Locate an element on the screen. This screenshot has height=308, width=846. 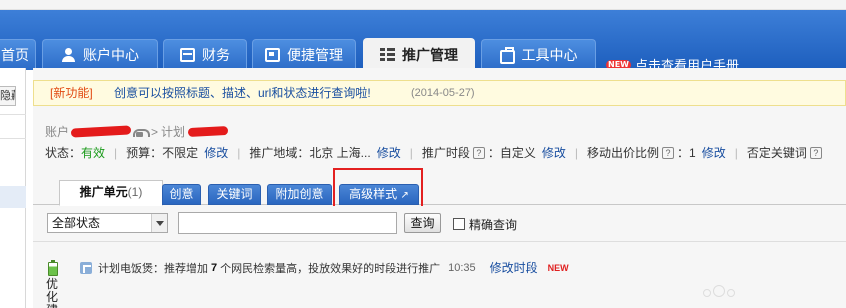
tip-new-badge: NEW is located at coordinates (558, 267).